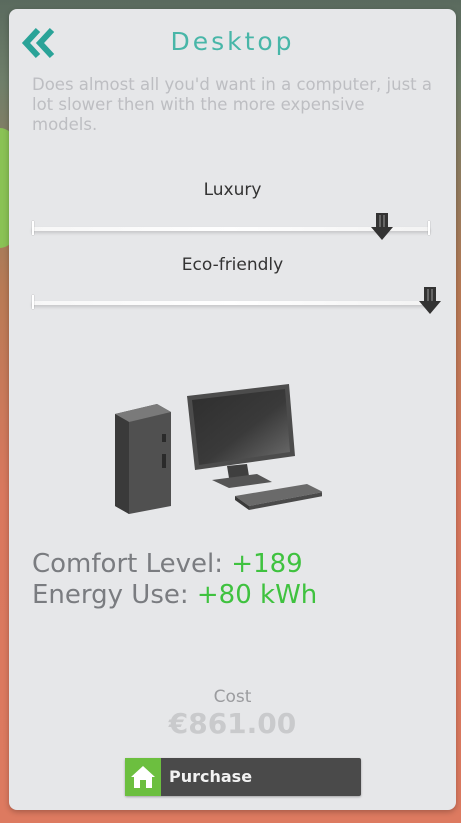 The width and height of the screenshot is (461, 823). I want to click on desktop-computer-icon, so click(218, 449).